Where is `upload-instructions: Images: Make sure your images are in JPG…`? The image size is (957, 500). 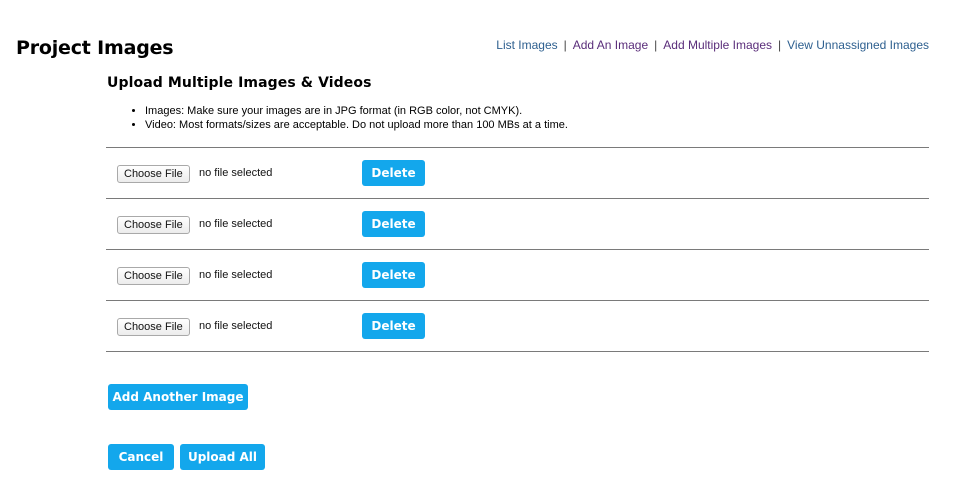
upload-instructions: Images: Make sure your images are in JPG… is located at coordinates (337, 118).